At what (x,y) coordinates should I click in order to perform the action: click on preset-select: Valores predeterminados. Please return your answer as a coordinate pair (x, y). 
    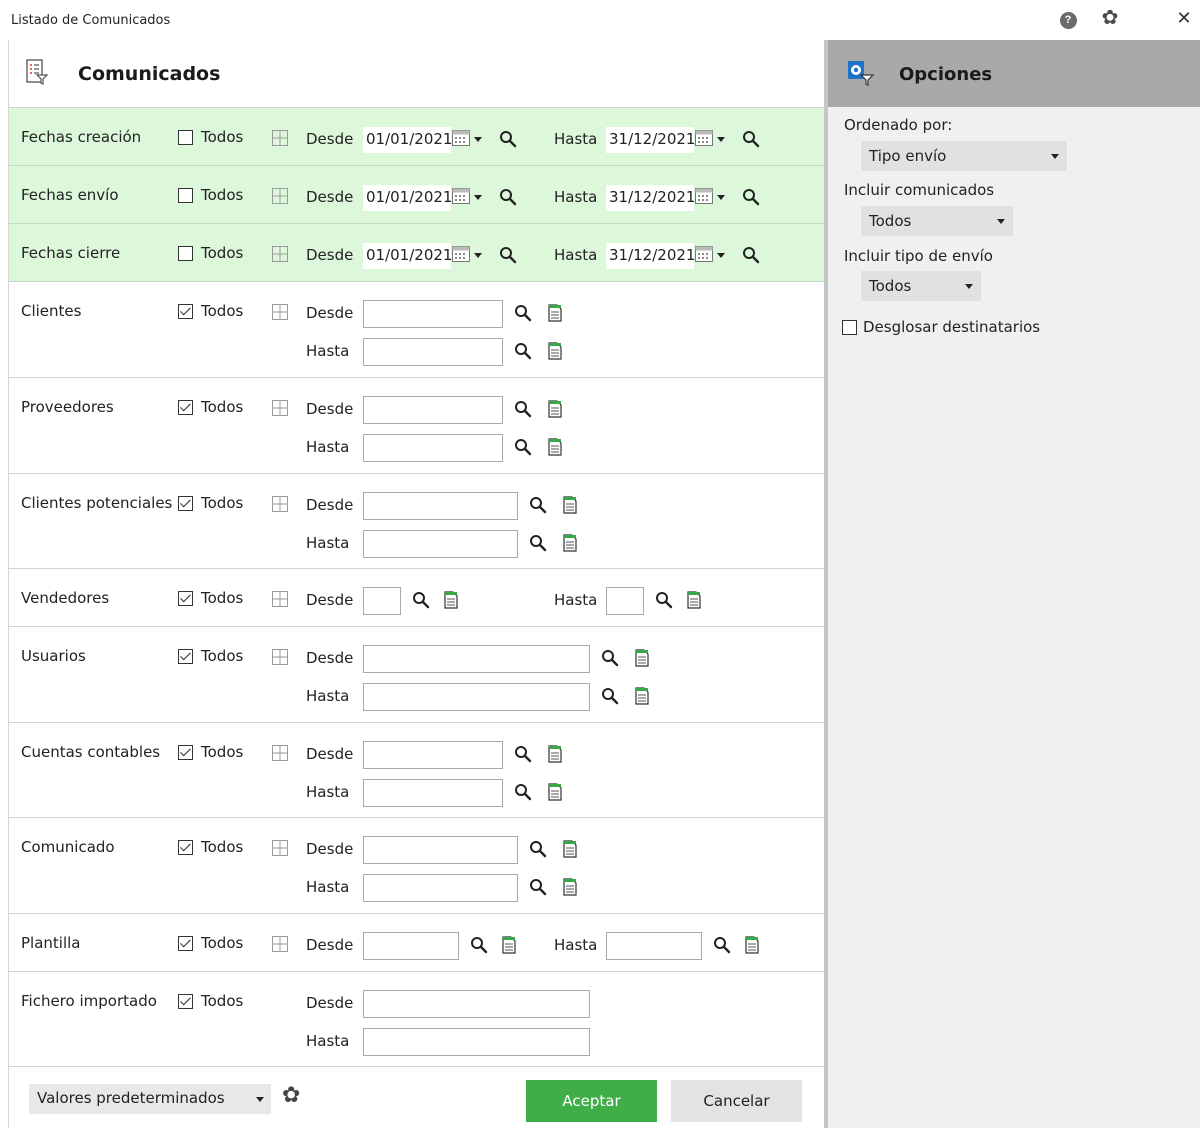
    Looking at the image, I should click on (150, 1099).